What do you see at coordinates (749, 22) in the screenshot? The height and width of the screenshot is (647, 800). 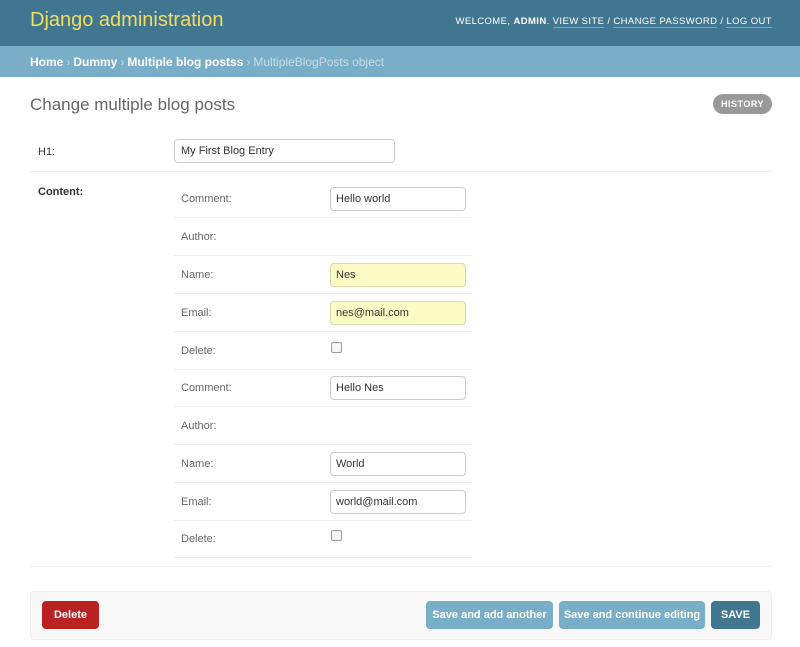 I see `log-out-link: Log out` at bounding box center [749, 22].